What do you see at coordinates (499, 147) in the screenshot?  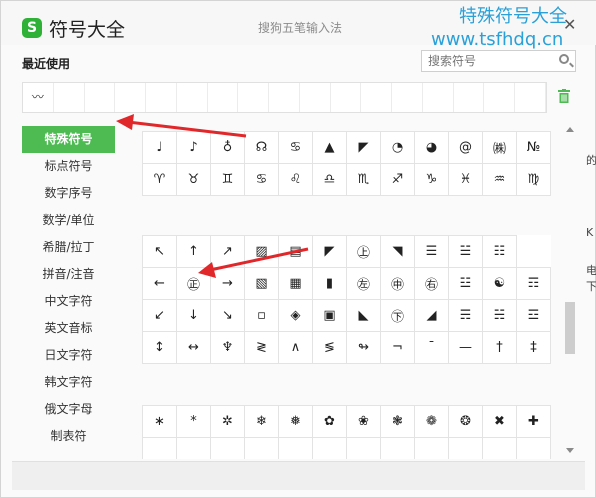 I see `symbol-cell: ㈱` at bounding box center [499, 147].